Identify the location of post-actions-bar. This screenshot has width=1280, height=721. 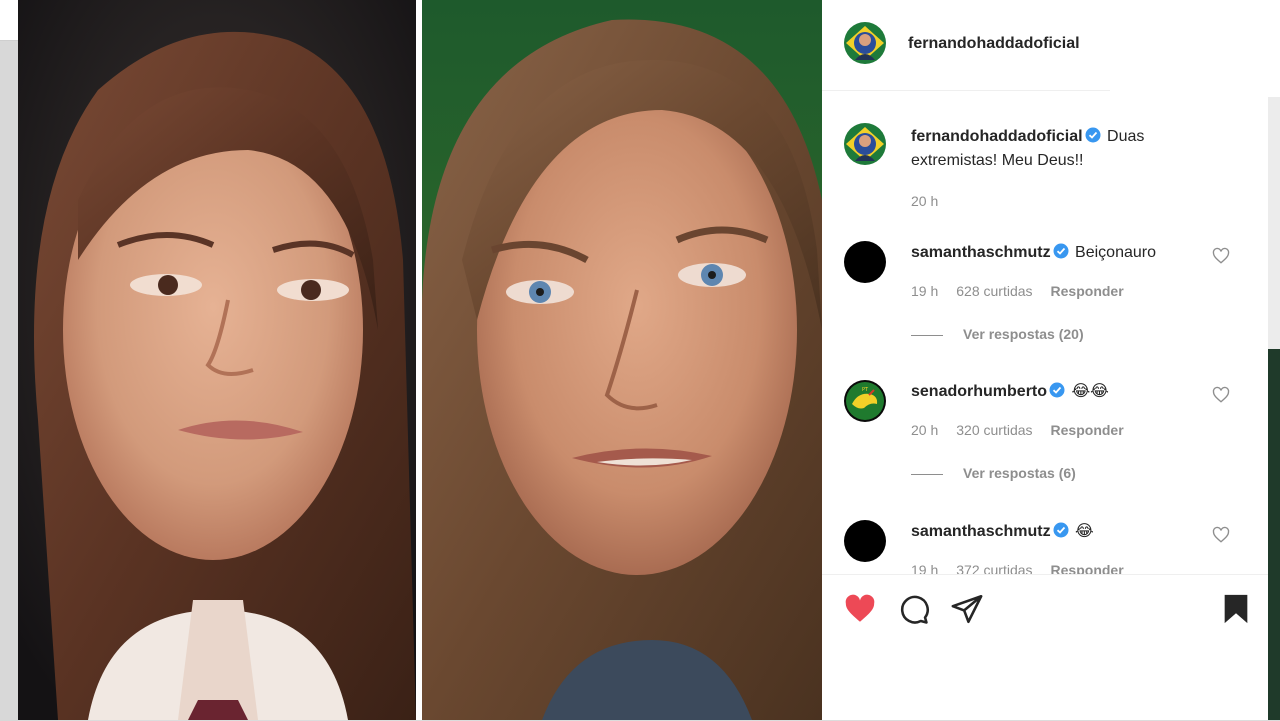
(1045, 607).